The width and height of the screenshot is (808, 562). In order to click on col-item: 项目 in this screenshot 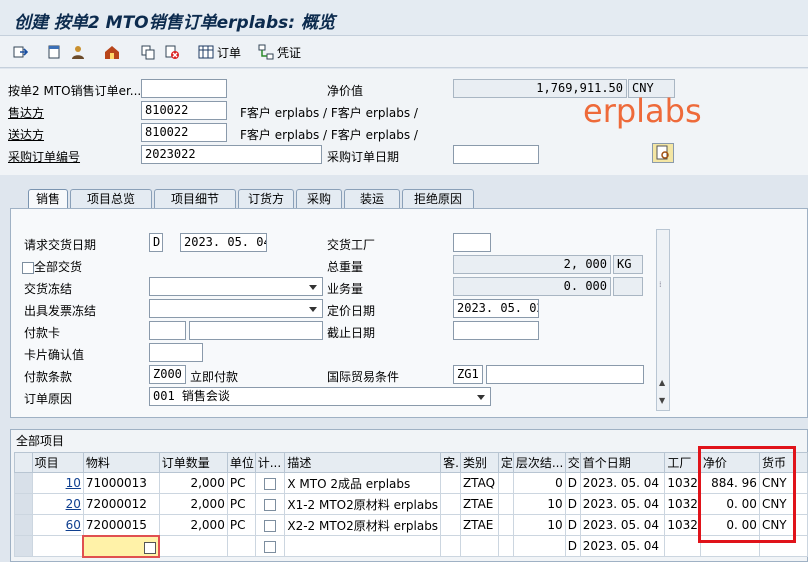, I will do `click(57, 462)`.